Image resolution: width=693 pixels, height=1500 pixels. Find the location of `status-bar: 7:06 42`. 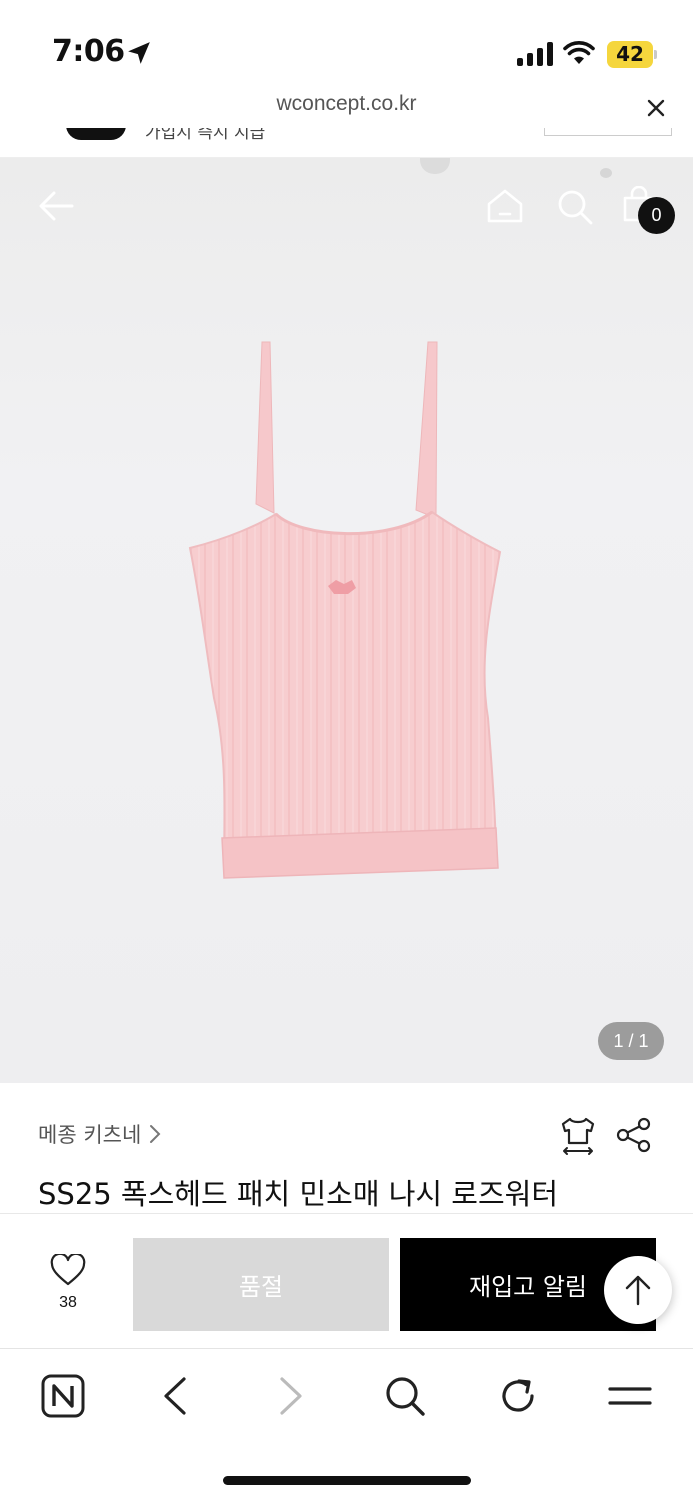

status-bar: 7:06 42 is located at coordinates (346, 44).